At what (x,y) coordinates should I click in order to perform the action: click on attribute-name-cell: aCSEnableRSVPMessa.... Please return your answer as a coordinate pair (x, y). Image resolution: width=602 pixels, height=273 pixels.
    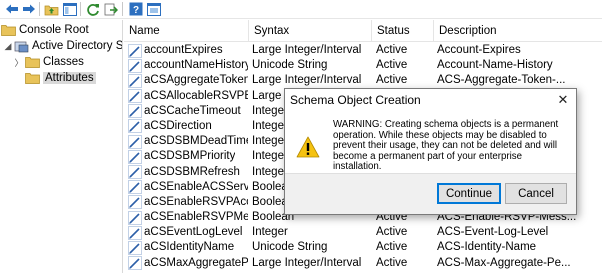
    Looking at the image, I should click on (188, 217).